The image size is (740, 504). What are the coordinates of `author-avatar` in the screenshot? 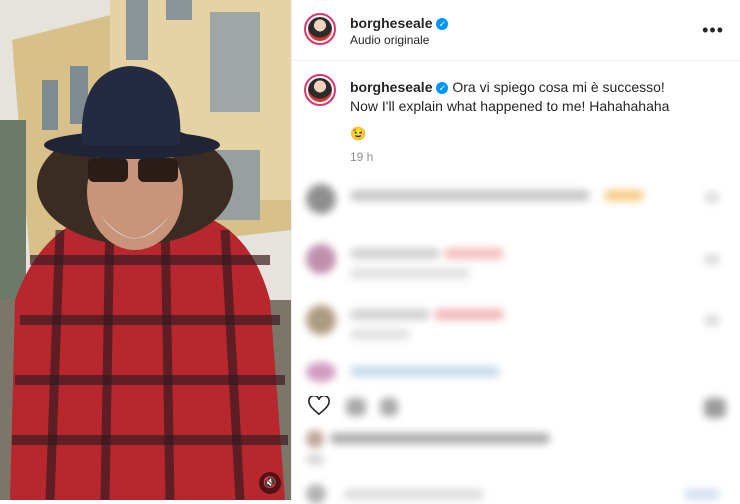 It's located at (320, 29).